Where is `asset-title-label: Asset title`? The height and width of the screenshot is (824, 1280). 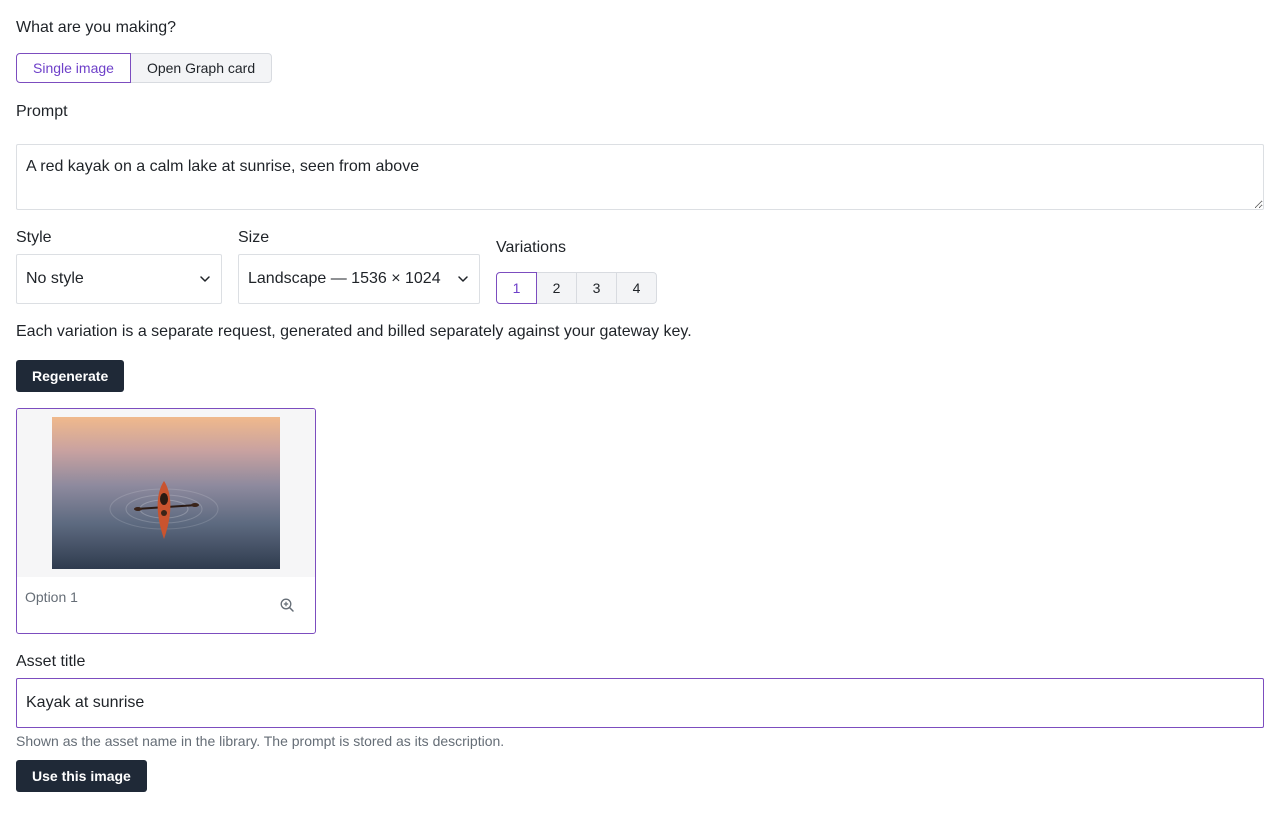 asset-title-label: Asset title is located at coordinates (51, 661).